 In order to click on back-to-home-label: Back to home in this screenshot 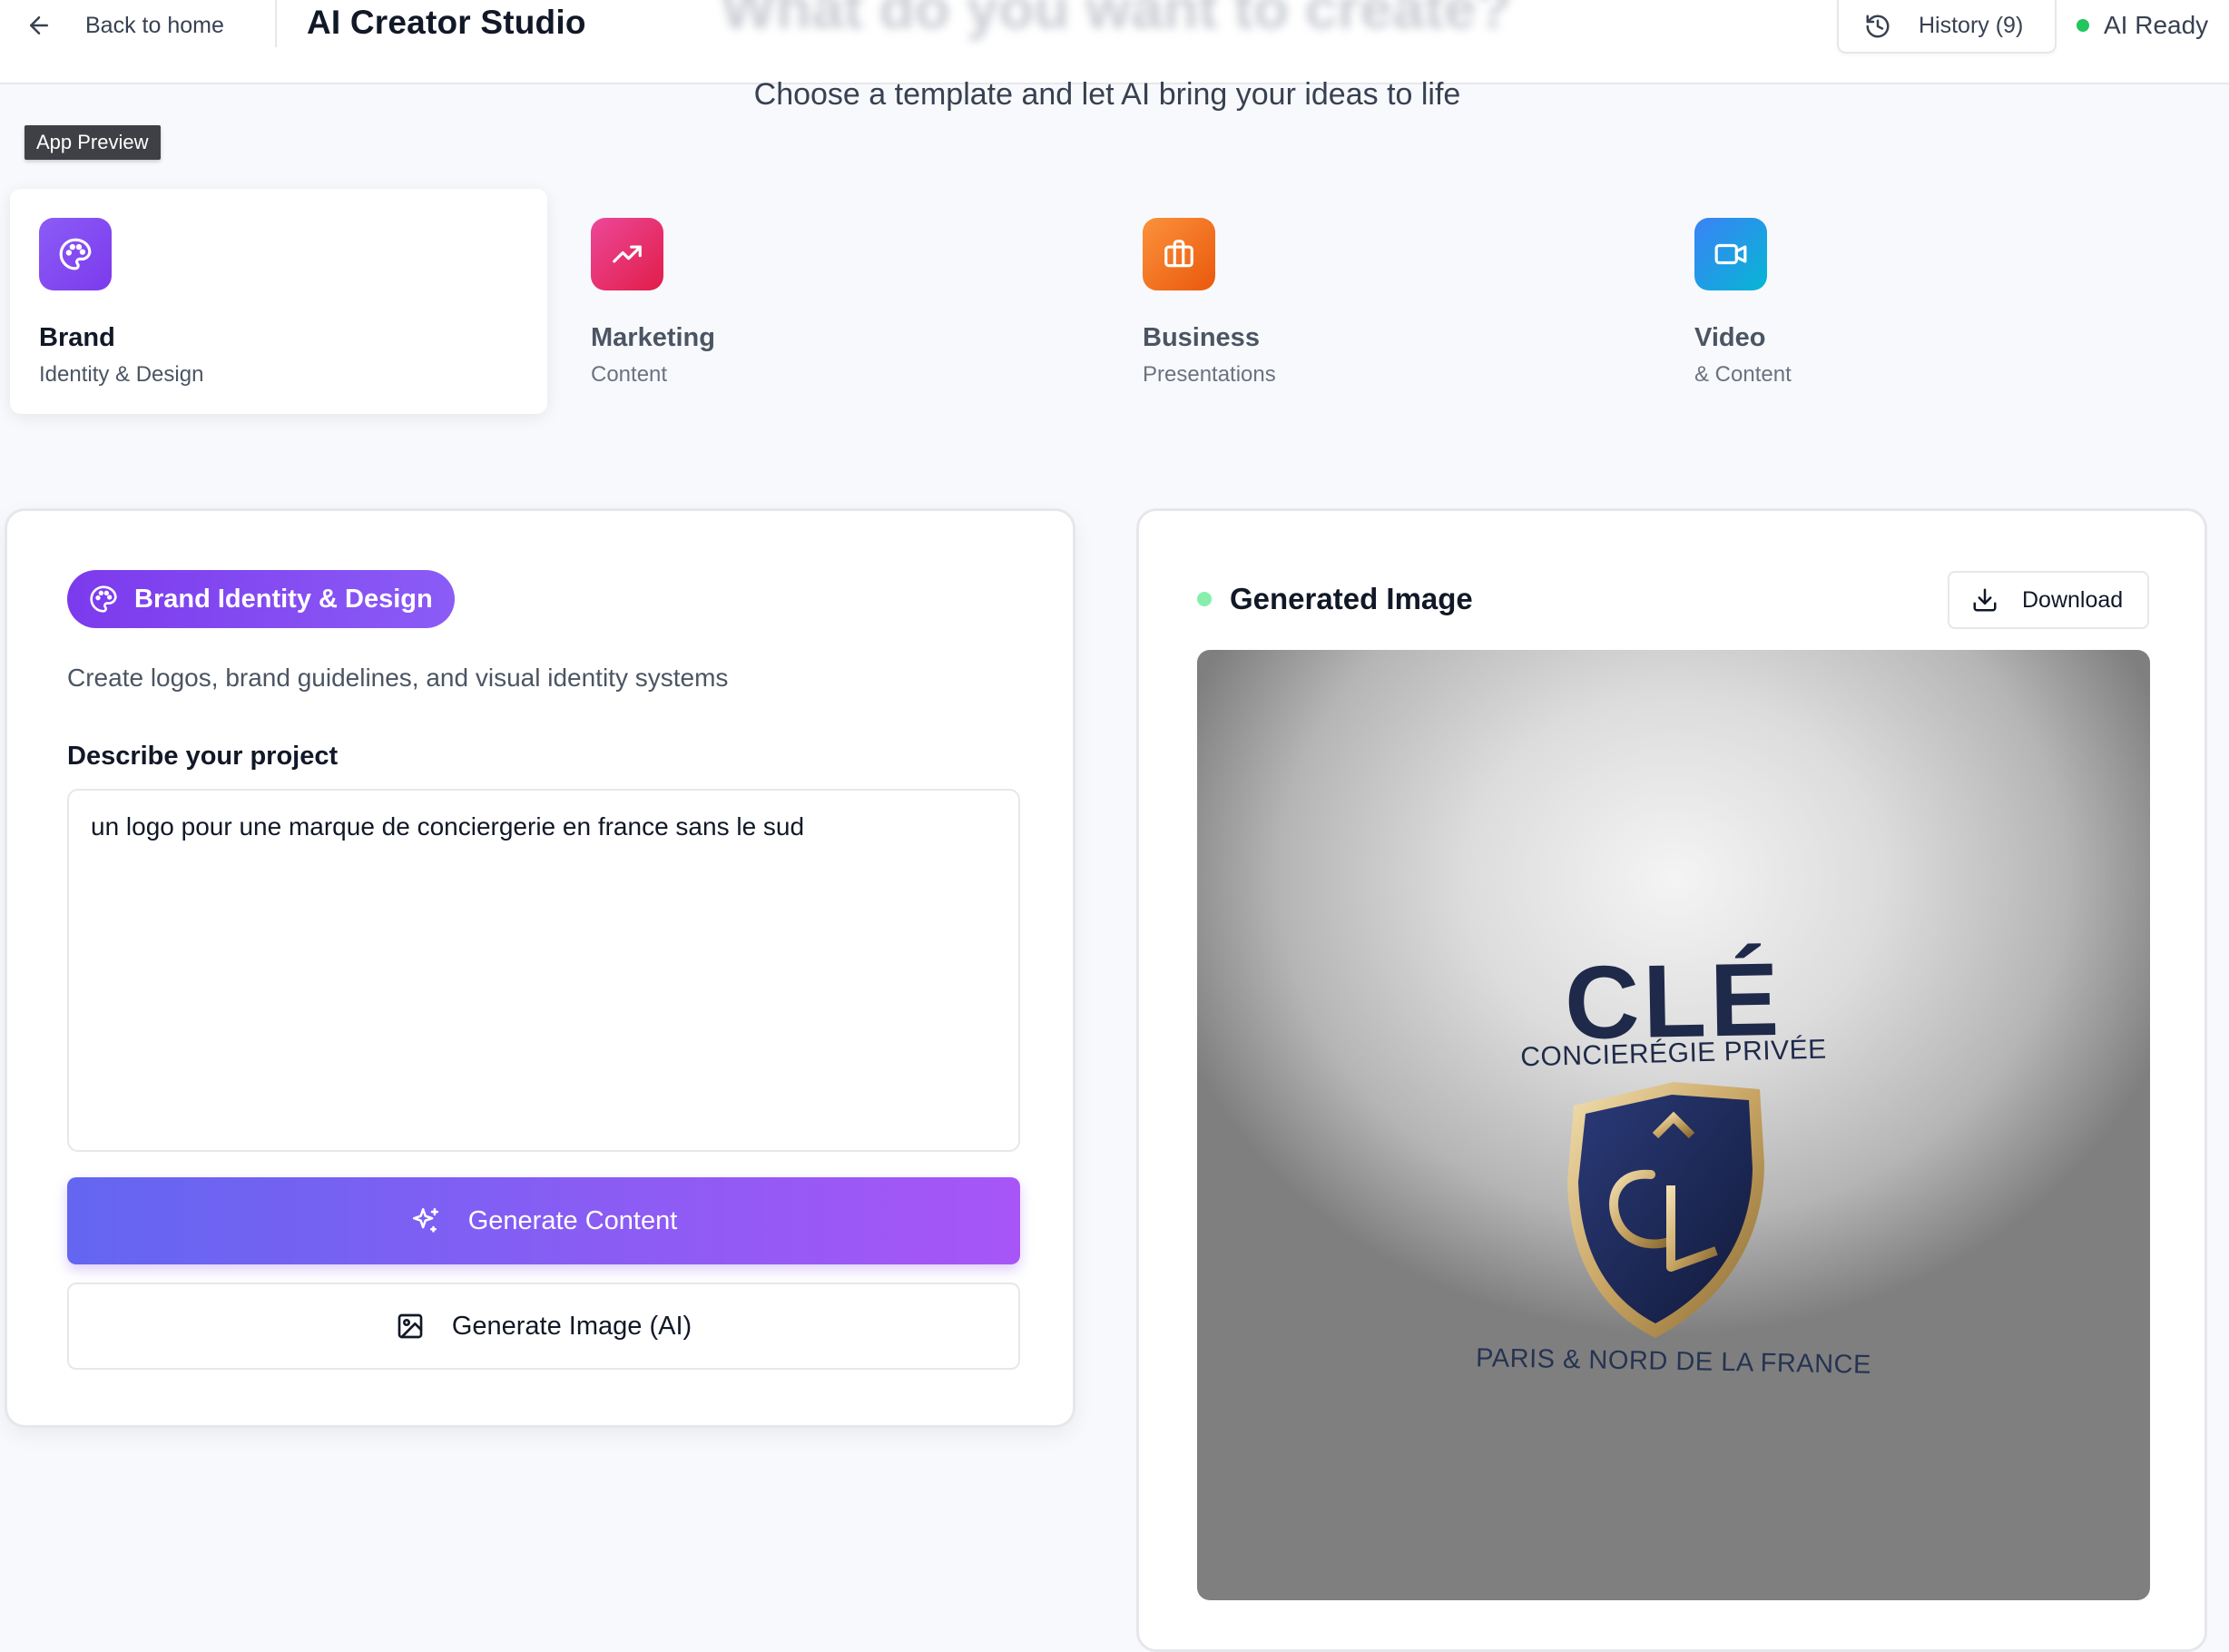, I will do `click(154, 25)`.